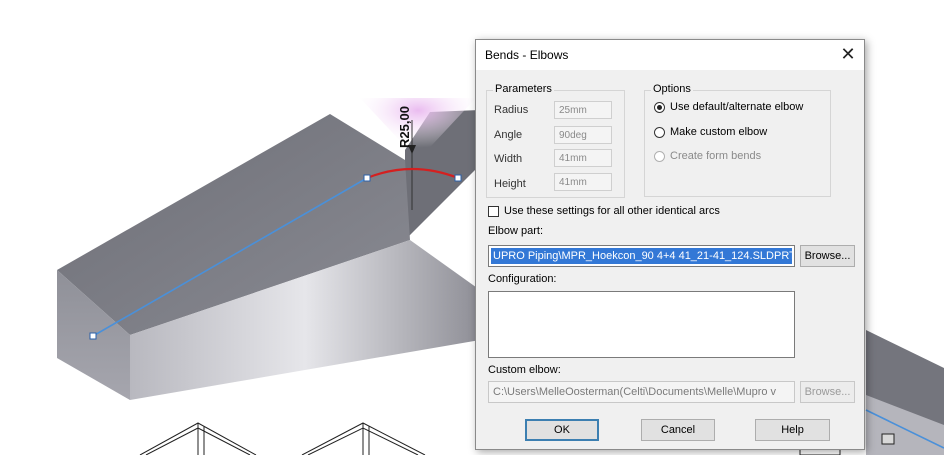 The image size is (944, 455). What do you see at coordinates (524, 370) in the screenshot?
I see `custom-elbow-label-field: Custom elbow:` at bounding box center [524, 370].